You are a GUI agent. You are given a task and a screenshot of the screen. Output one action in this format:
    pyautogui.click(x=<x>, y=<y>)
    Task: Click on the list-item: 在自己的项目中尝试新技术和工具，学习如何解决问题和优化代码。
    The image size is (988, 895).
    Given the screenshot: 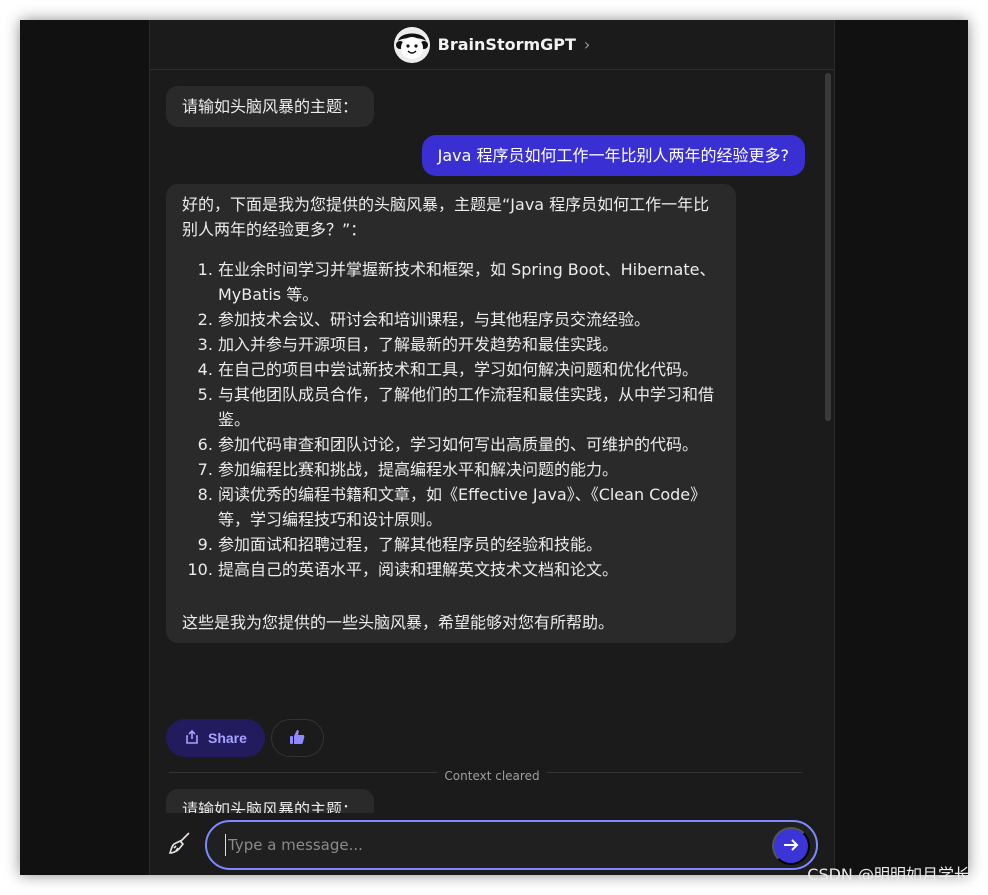 What is the action you would take?
    pyautogui.click(x=469, y=369)
    